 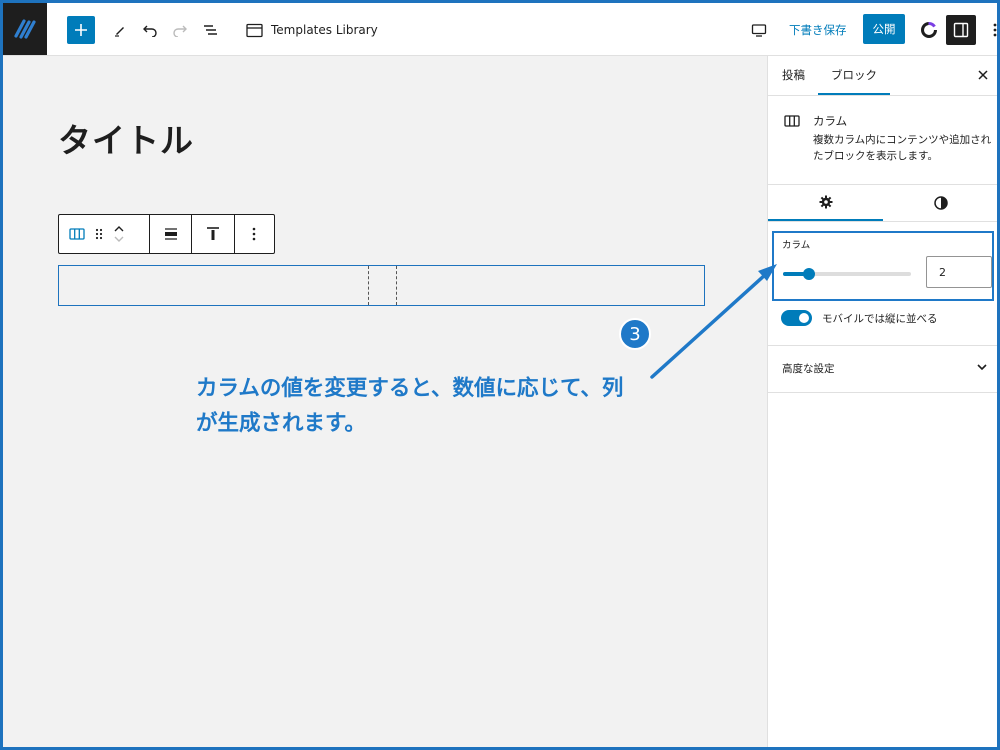 I want to click on advanced-settings-panel: 高度な設定, so click(x=883, y=369).